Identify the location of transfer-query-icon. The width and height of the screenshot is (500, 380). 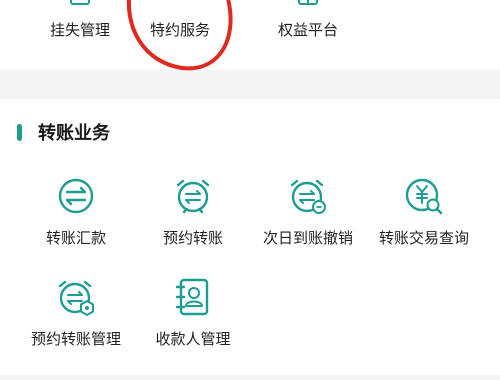
(424, 196).